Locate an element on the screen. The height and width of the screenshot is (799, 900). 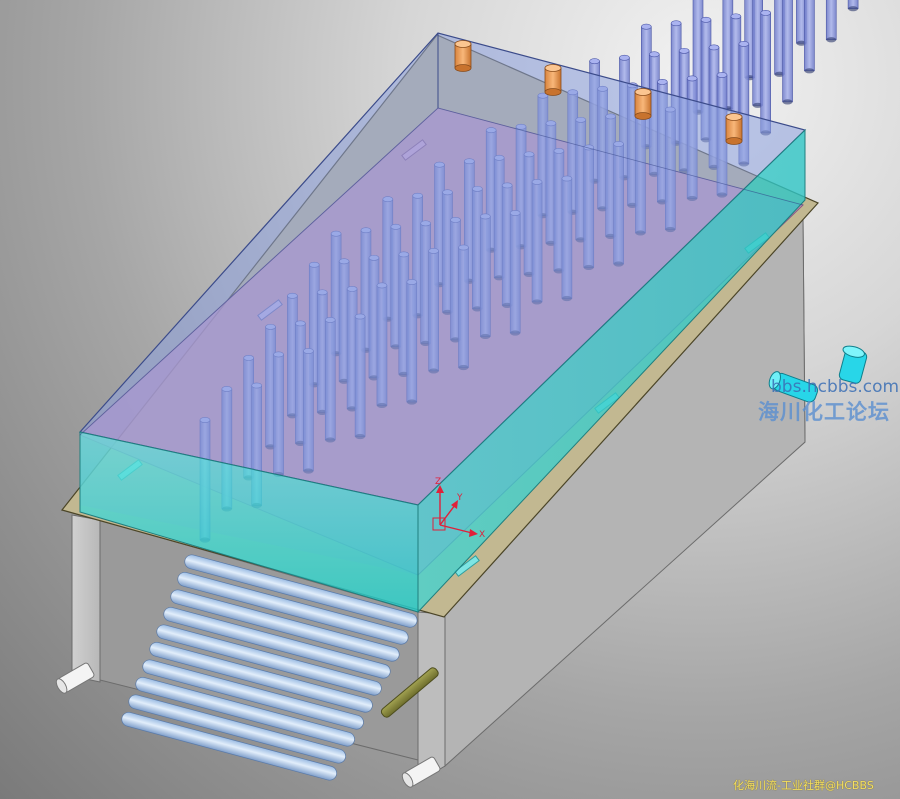
triad-y-label: Y is located at coordinates (459, 498).